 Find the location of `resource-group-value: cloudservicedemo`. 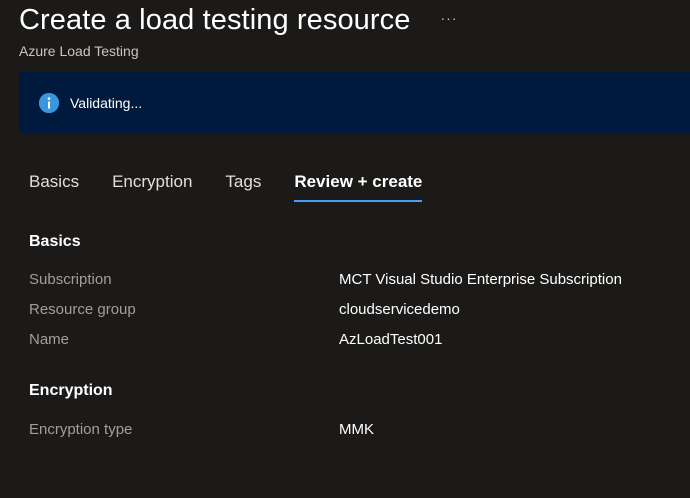

resource-group-value: cloudservicedemo is located at coordinates (399, 309).